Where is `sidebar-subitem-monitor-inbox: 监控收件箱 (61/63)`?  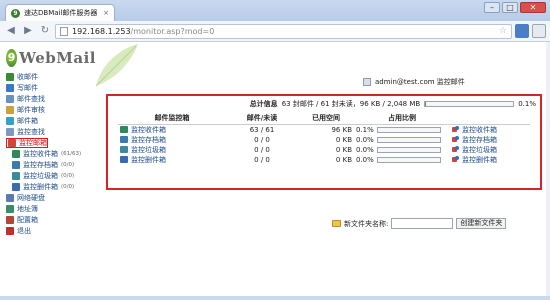
sidebar-subitem-monitor-inbox: 监控收件箱 (61/63) is located at coordinates (50, 154).